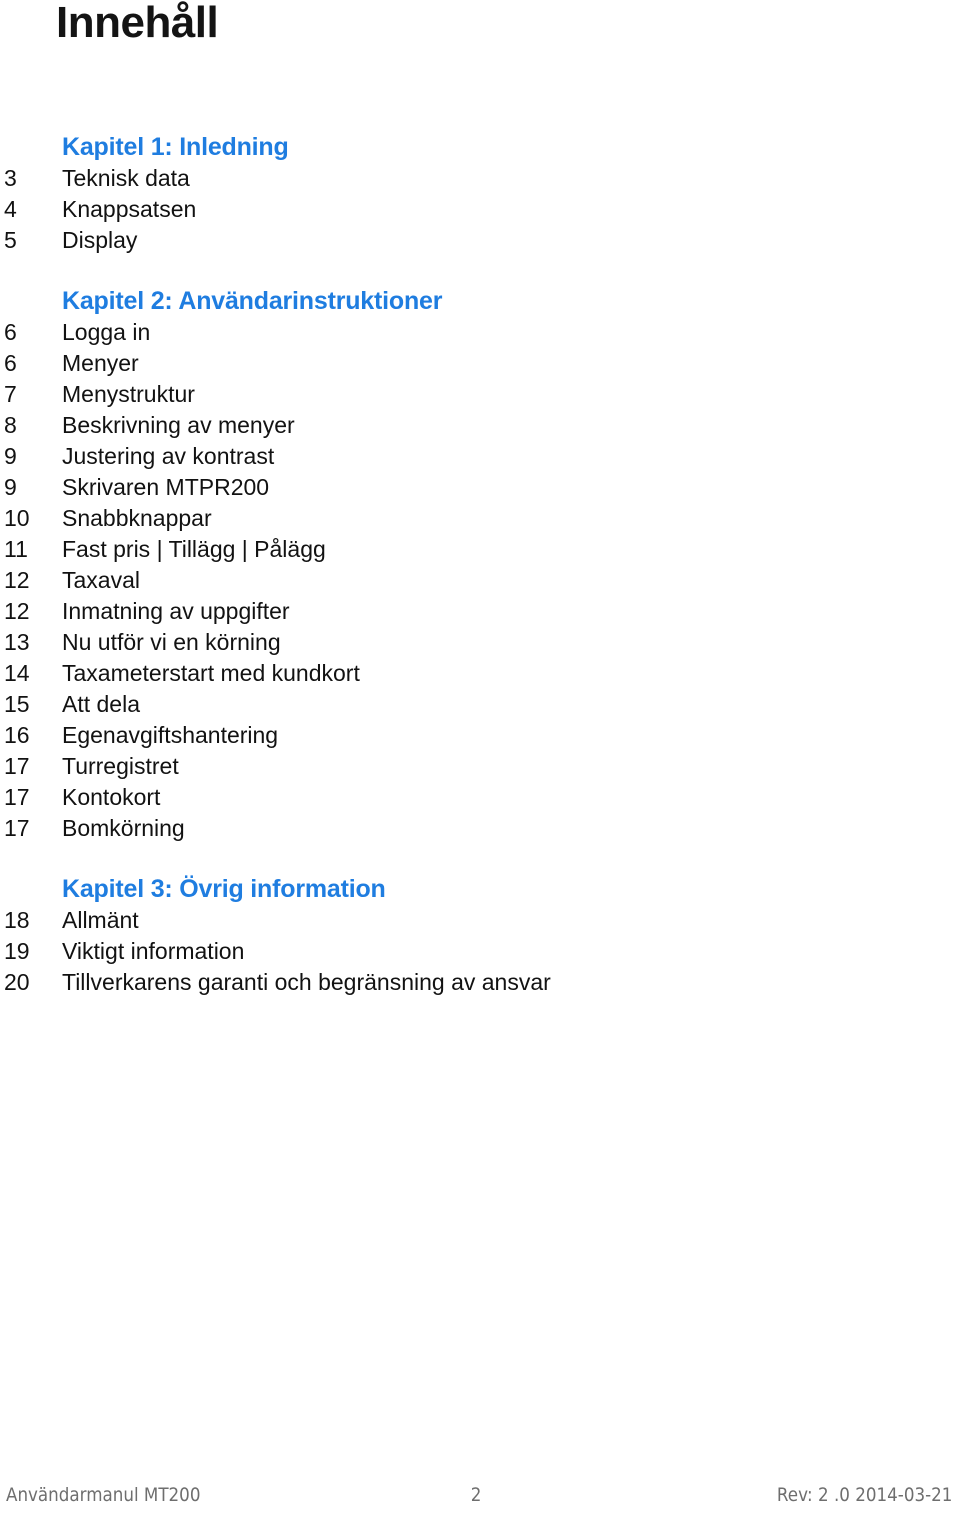 Image resolution: width=960 pixels, height=1520 pixels. I want to click on toc-entry-label: Egenavgiftshantering, so click(170, 735).